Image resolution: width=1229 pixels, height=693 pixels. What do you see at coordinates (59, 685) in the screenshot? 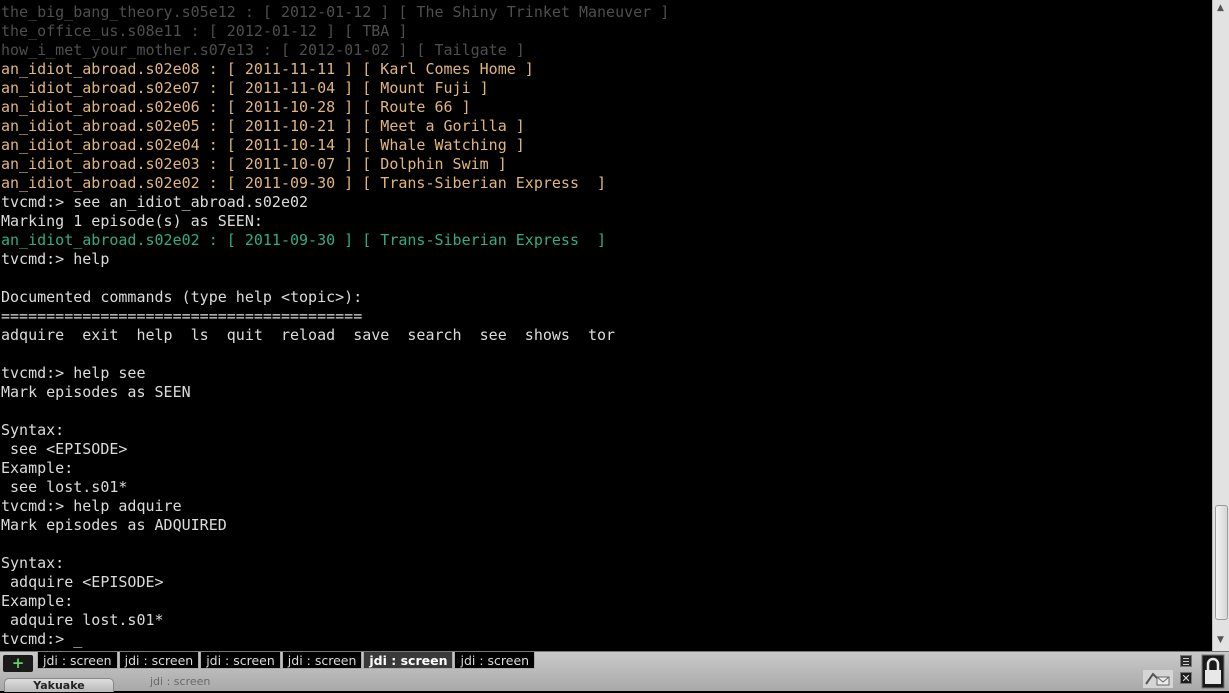
I see `app-label: Yakuake` at bounding box center [59, 685].